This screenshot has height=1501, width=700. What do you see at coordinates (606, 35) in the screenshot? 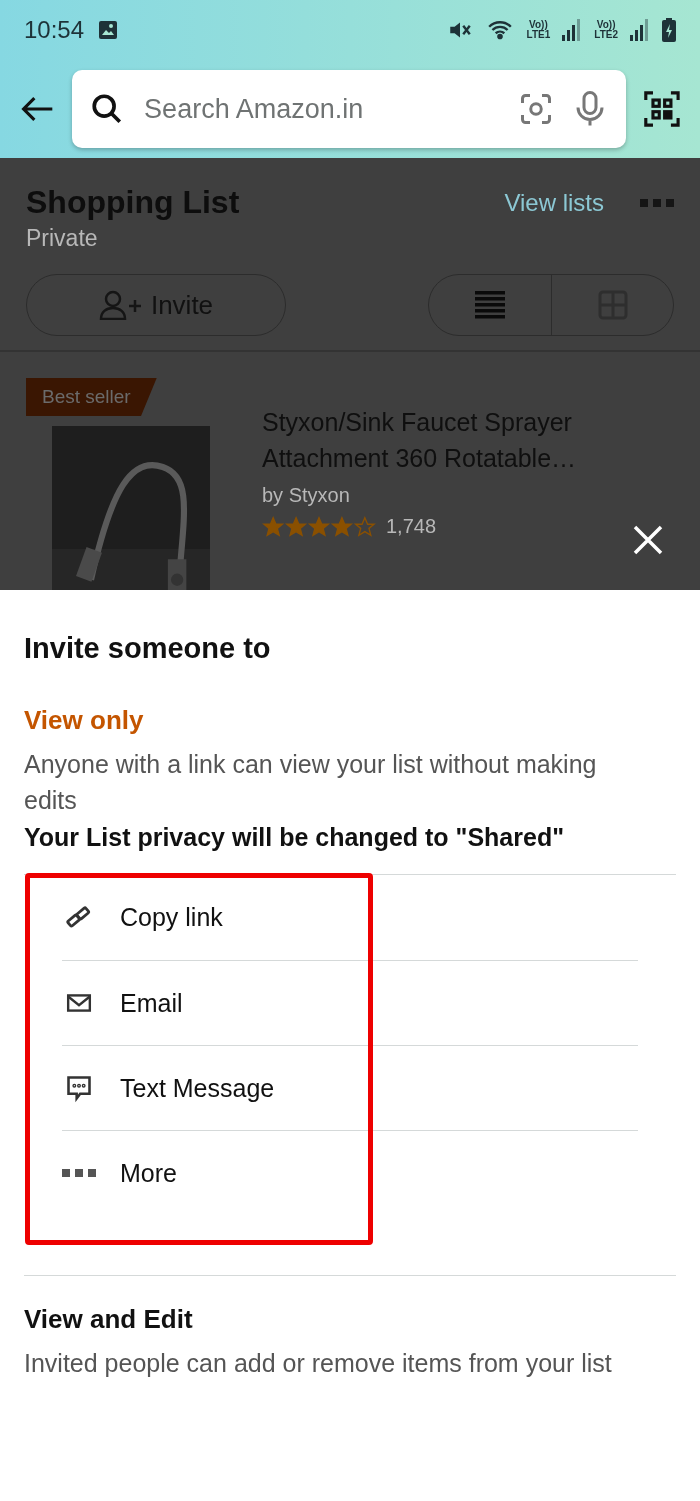
I see `network-label: LTE2` at bounding box center [606, 35].